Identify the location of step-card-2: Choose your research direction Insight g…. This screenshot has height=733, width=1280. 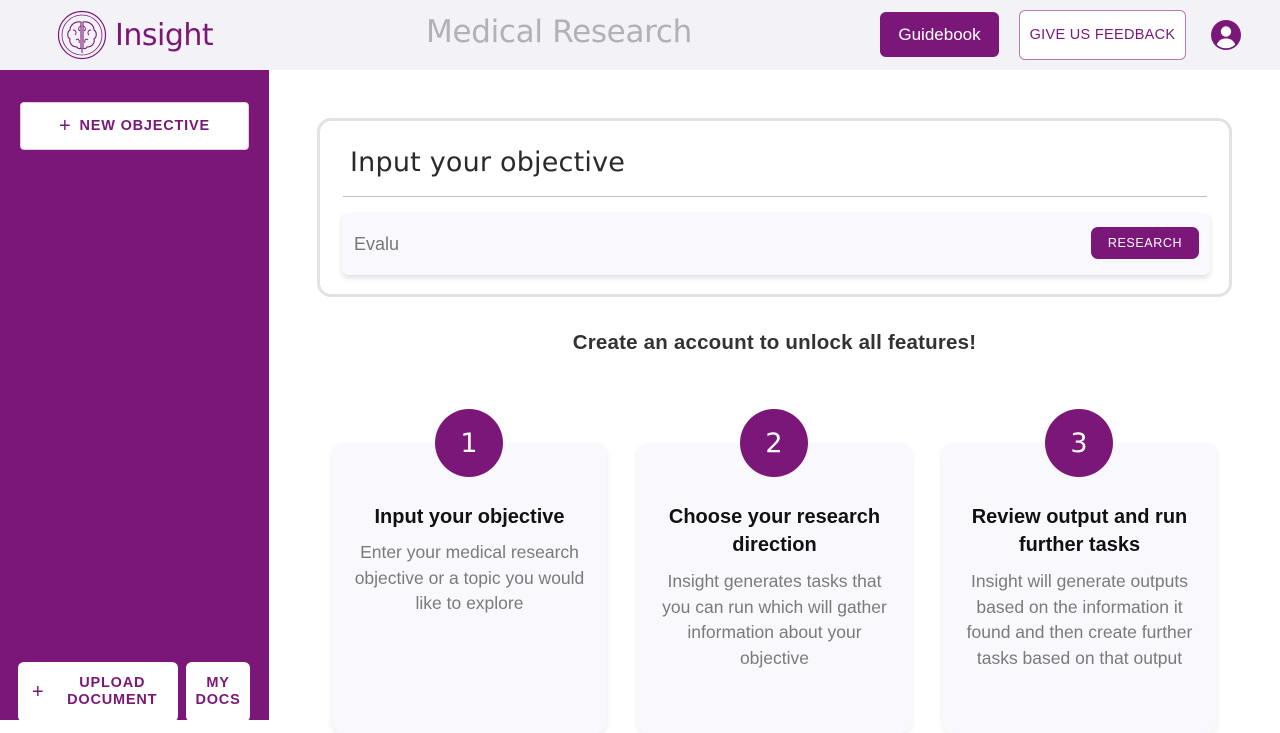
(774, 588).